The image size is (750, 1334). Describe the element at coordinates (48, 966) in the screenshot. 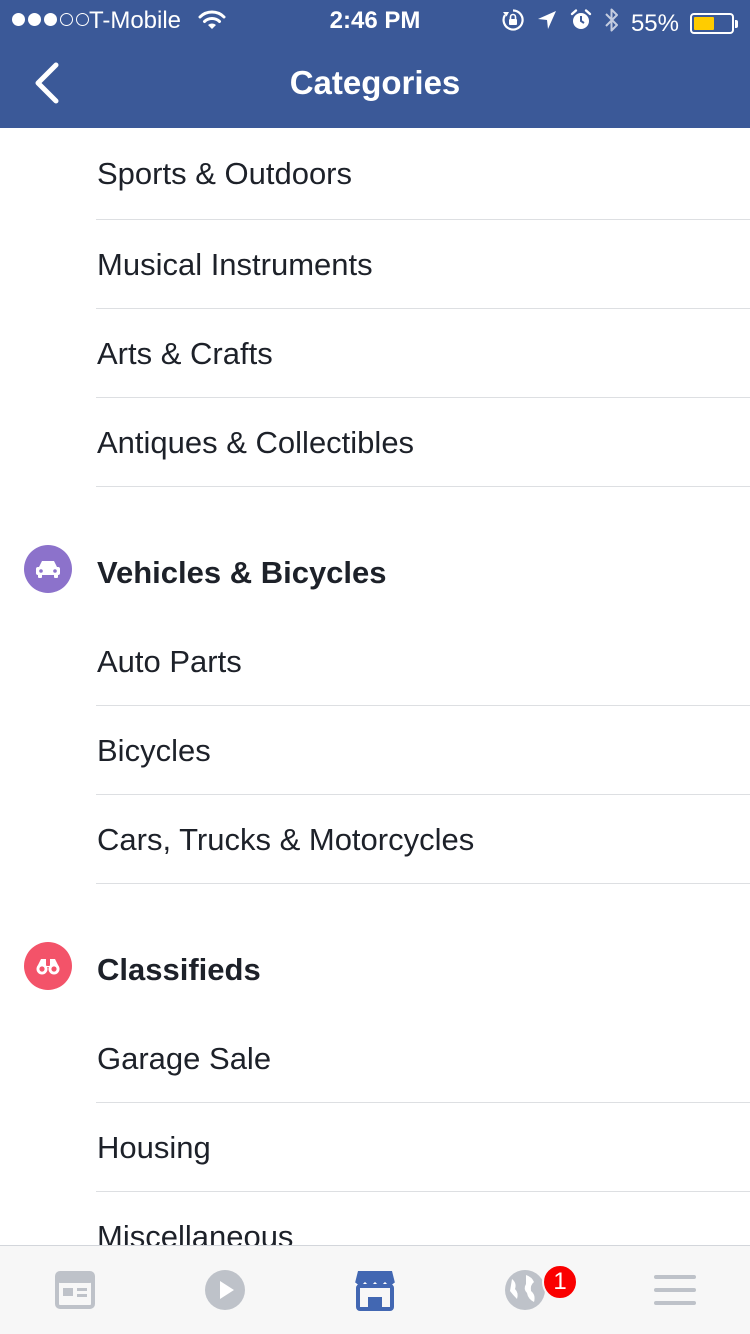

I see `binoculars-icon` at that location.